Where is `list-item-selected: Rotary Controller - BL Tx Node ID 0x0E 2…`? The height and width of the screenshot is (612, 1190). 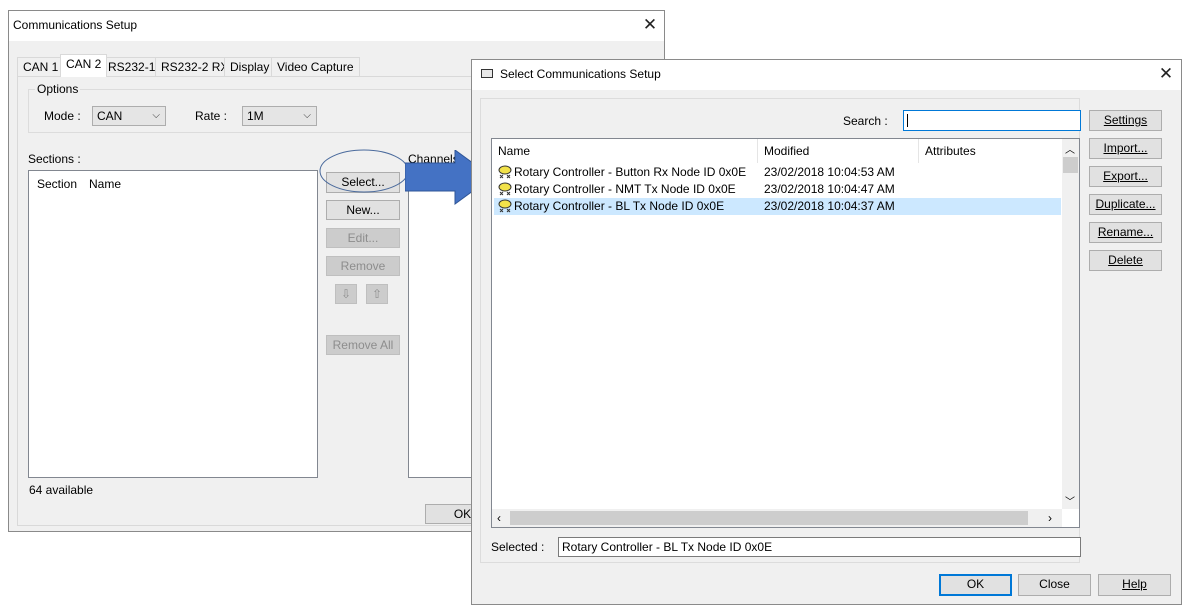 list-item-selected: Rotary Controller - BL Tx Node ID 0x0E 2… is located at coordinates (777, 206).